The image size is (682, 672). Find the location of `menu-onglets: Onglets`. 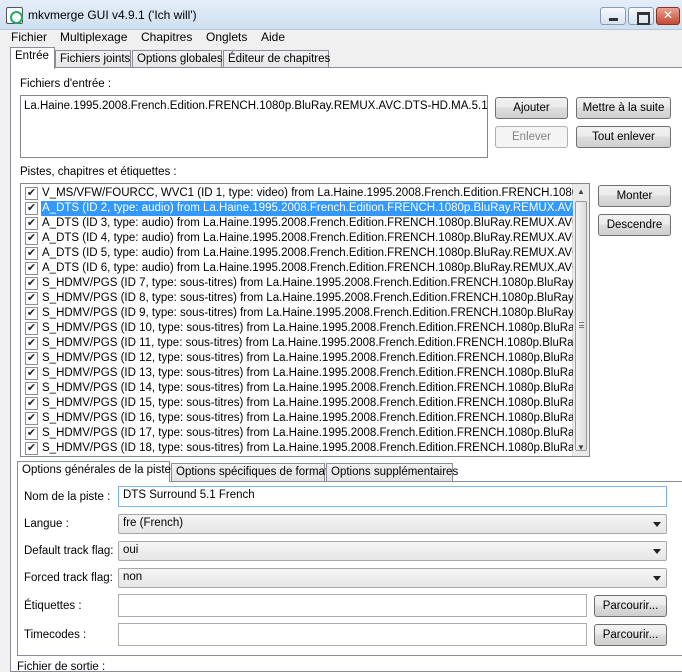

menu-onglets: Onglets is located at coordinates (226, 37).